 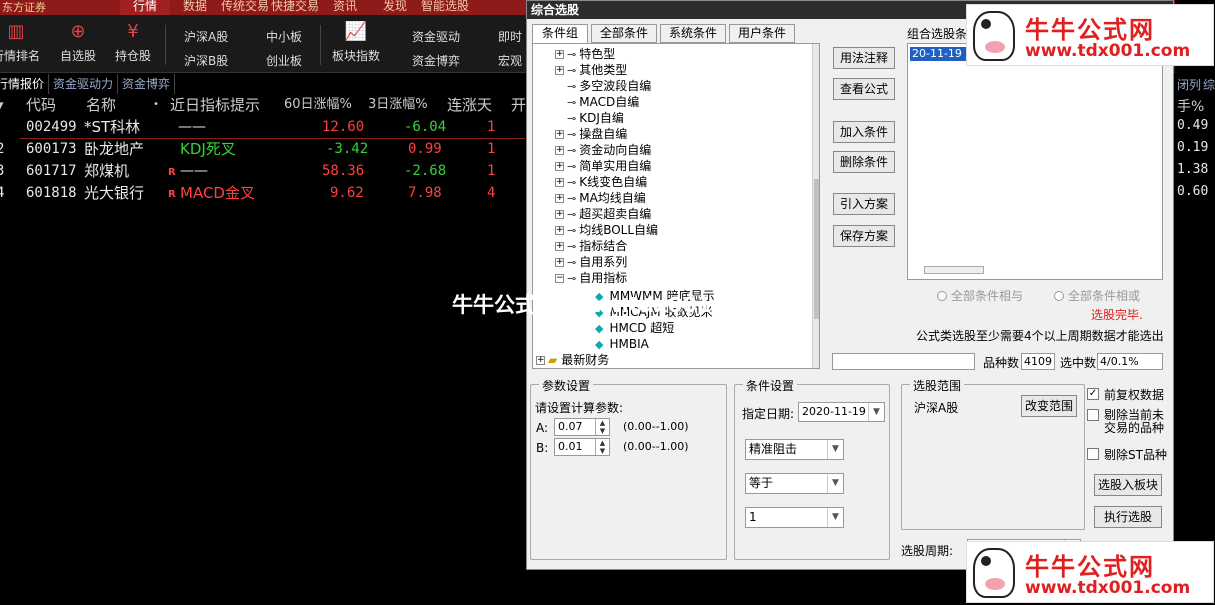 What do you see at coordinates (436, 60) in the screenshot?
I see `link-fund-game: 资金博弈` at bounding box center [436, 60].